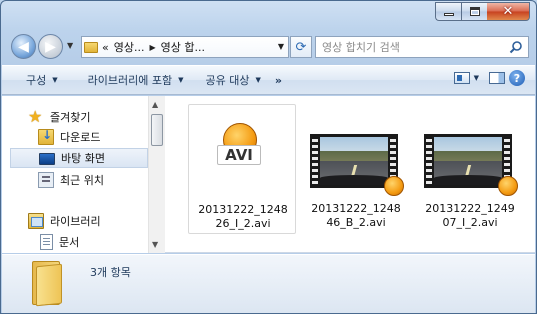 This screenshot has height=314, width=537. What do you see at coordinates (46, 136) in the screenshot?
I see `download-folder-icon` at bounding box center [46, 136].